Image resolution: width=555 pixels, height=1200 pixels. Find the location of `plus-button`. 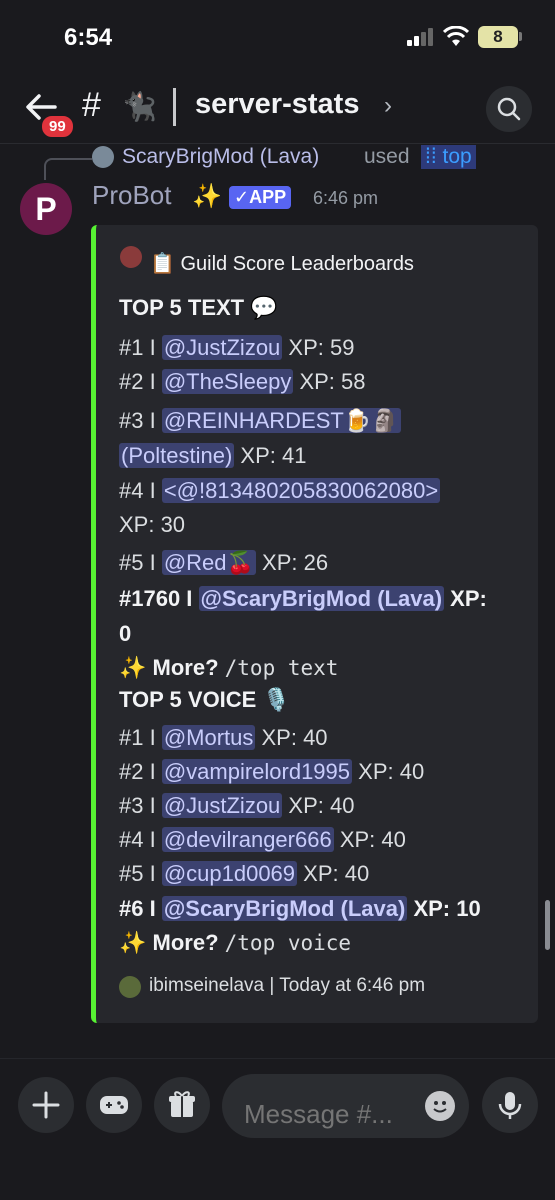

plus-button is located at coordinates (46, 1105).